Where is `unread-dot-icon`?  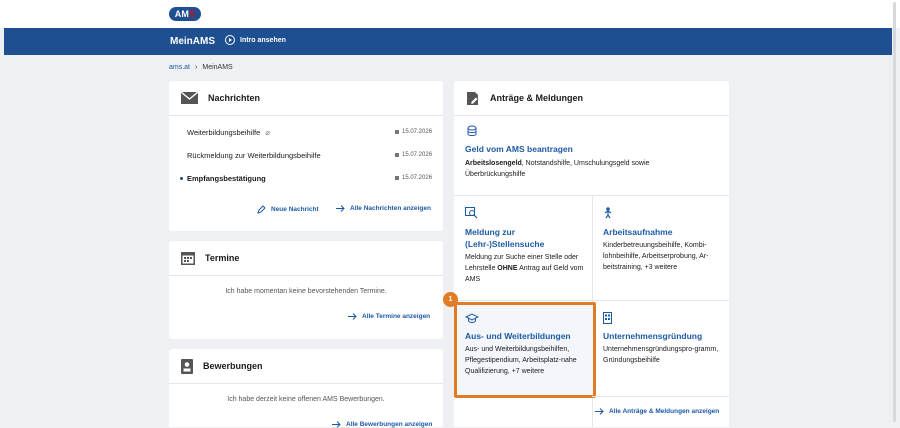
unread-dot-icon is located at coordinates (181, 178).